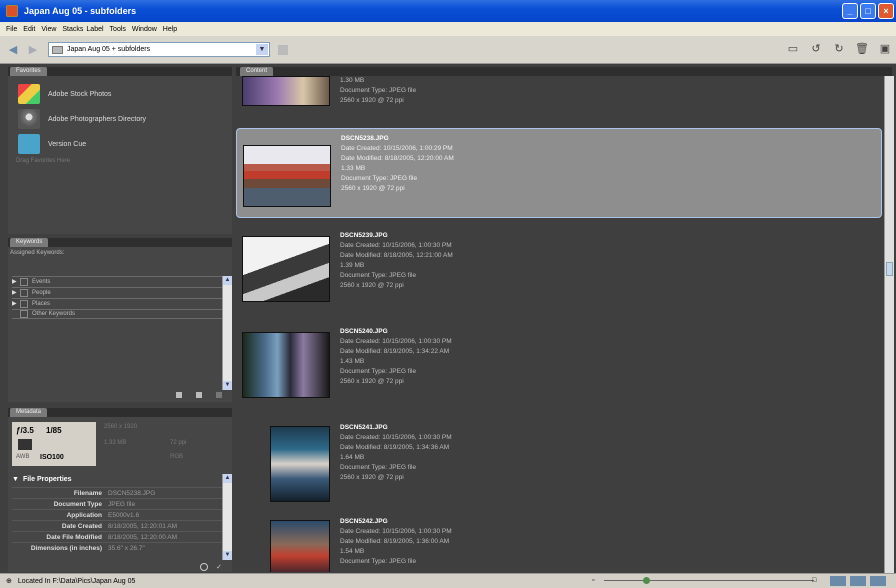 The width and height of the screenshot is (896, 588). I want to click on trash-icon: 🗑, so click(862, 49).